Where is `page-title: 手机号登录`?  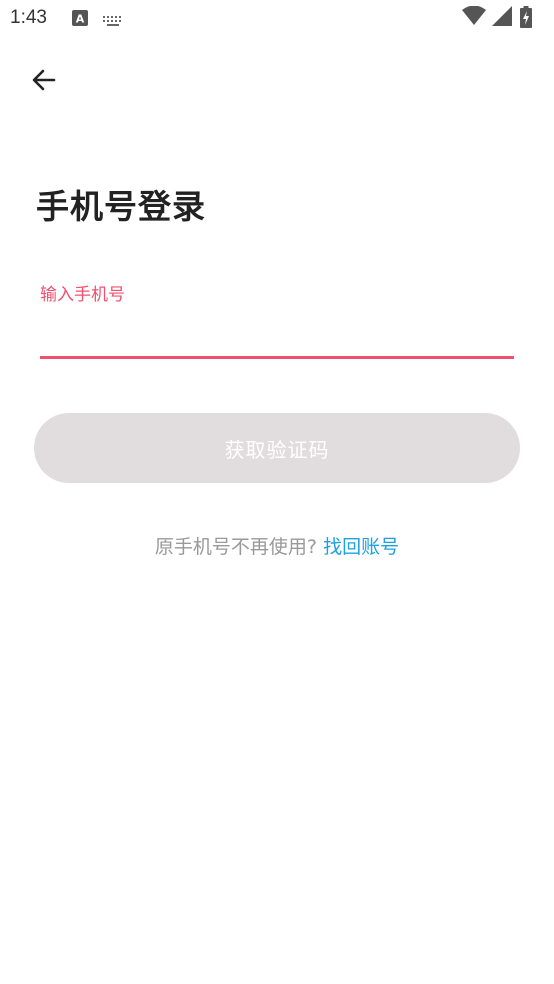
page-title: 手机号登录 is located at coordinates (121, 206).